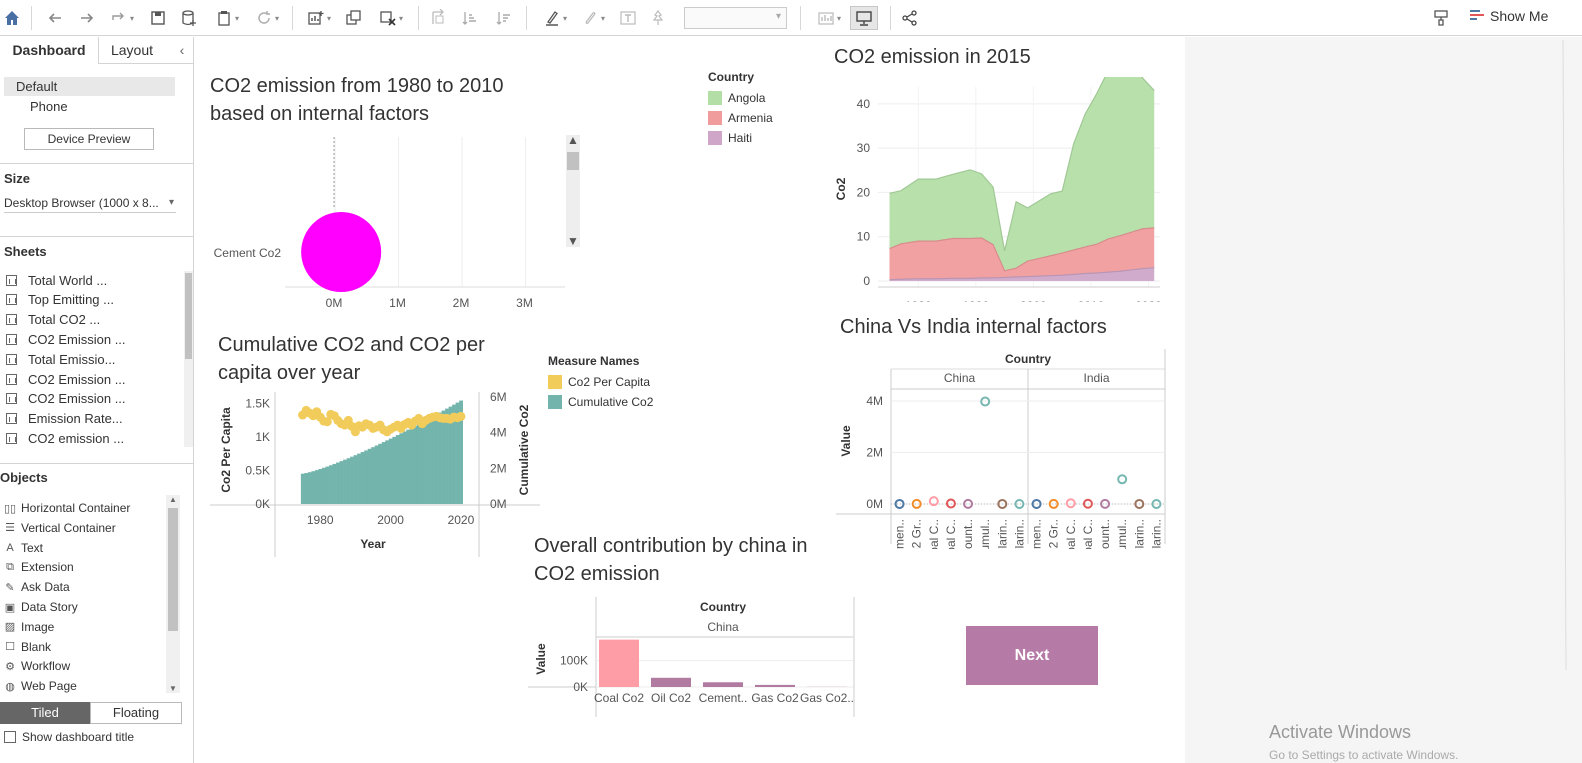  Describe the element at coordinates (69, 737) in the screenshot. I see `show-dashboard-title-checkbox: Show dashboard title` at that location.